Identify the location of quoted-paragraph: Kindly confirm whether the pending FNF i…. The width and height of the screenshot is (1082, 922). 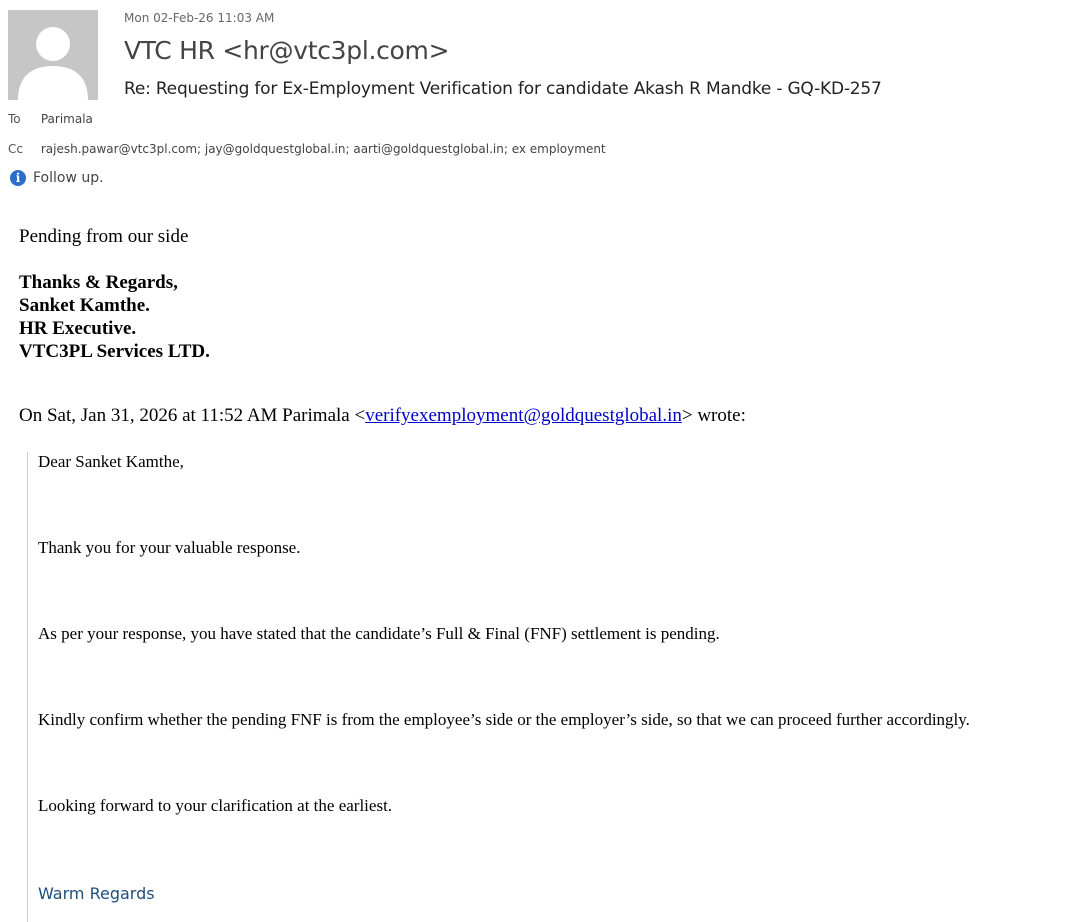
(504, 719).